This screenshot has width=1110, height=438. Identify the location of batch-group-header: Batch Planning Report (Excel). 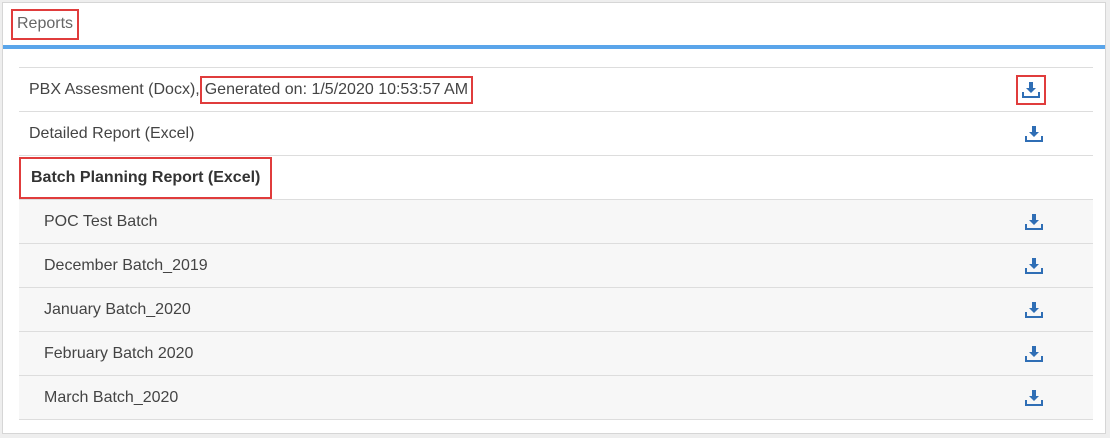
(556, 178).